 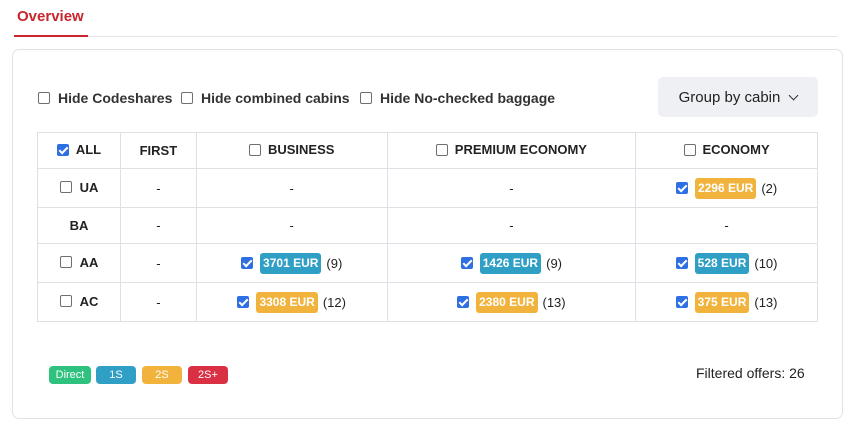 I want to click on airline-cell: AA, so click(x=79, y=263).